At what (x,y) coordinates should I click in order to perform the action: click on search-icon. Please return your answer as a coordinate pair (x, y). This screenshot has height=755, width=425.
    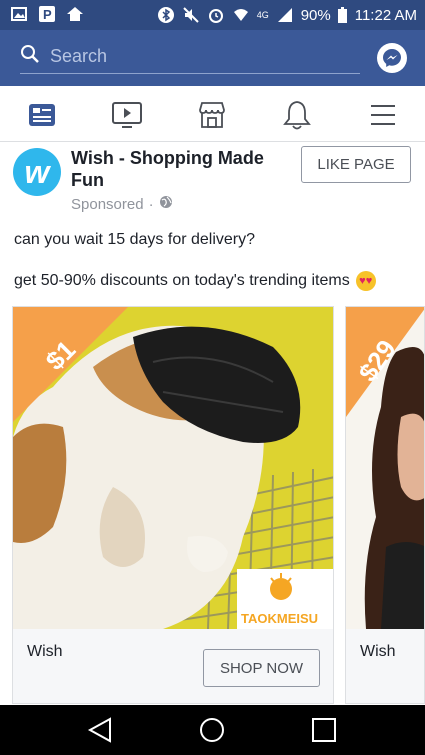
    Looking at the image, I should click on (30, 56).